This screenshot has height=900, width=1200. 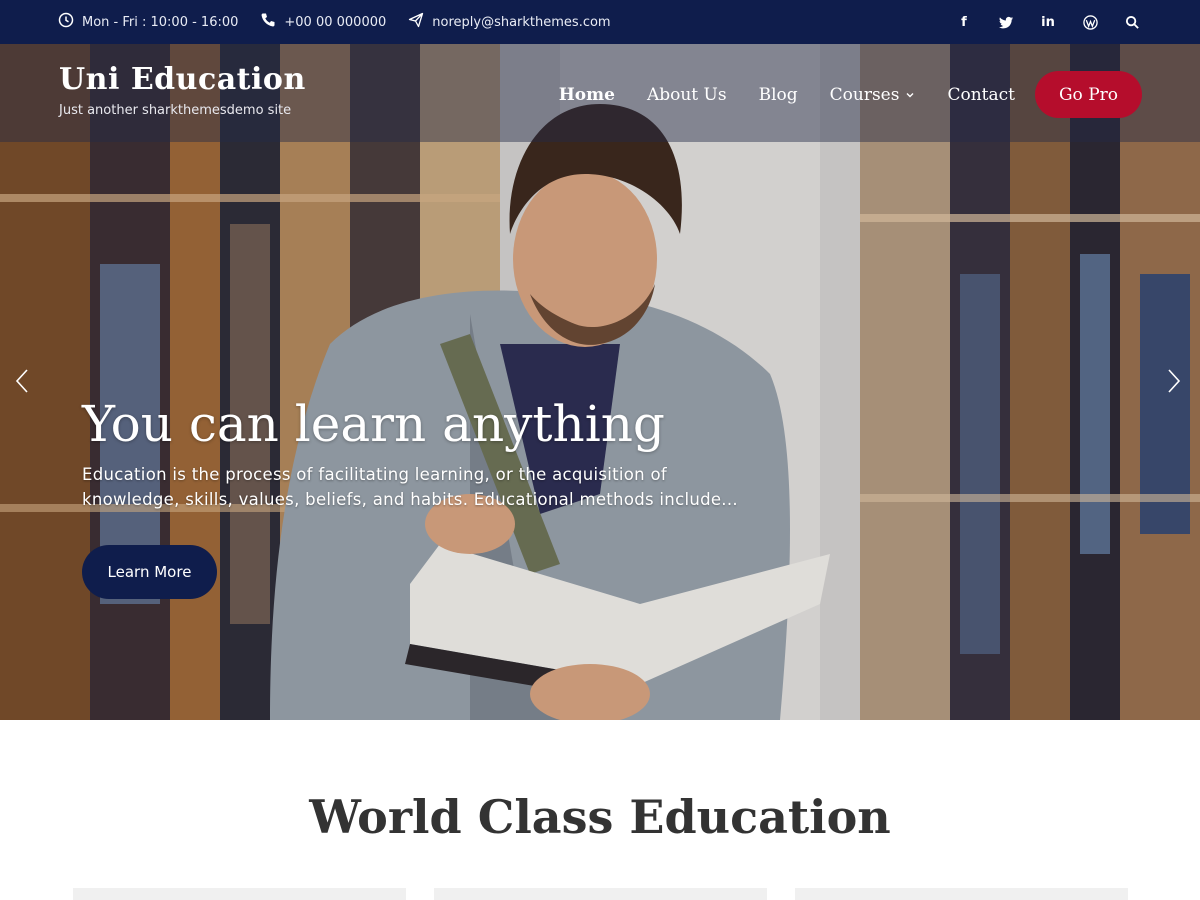 I want to click on linkedin-icon: in, so click(x=1048, y=22).